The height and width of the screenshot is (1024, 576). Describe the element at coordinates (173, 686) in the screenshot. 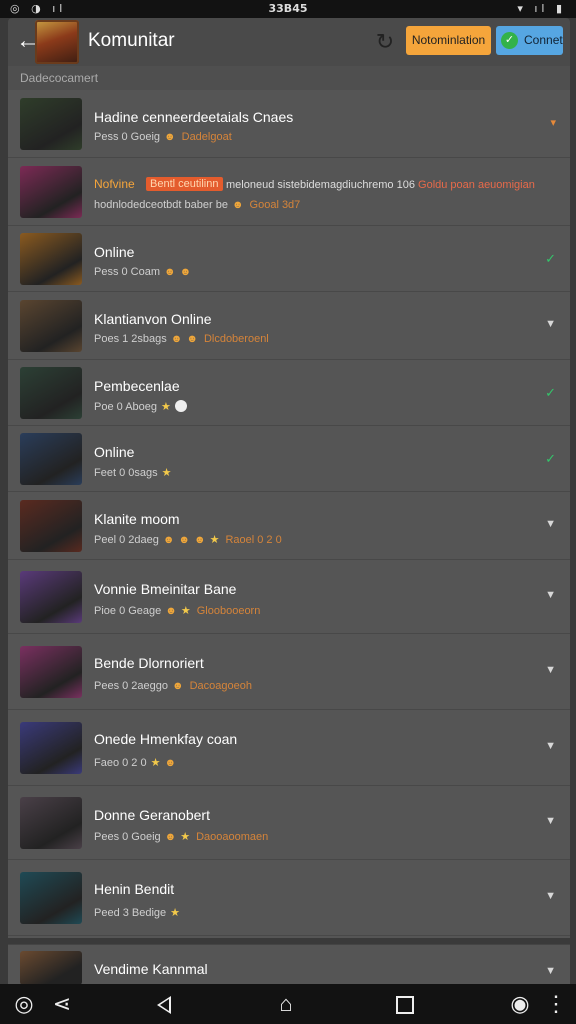

I see `contact-status: Pees 0 2aeggo ☻ Dacoagoeoh` at that location.